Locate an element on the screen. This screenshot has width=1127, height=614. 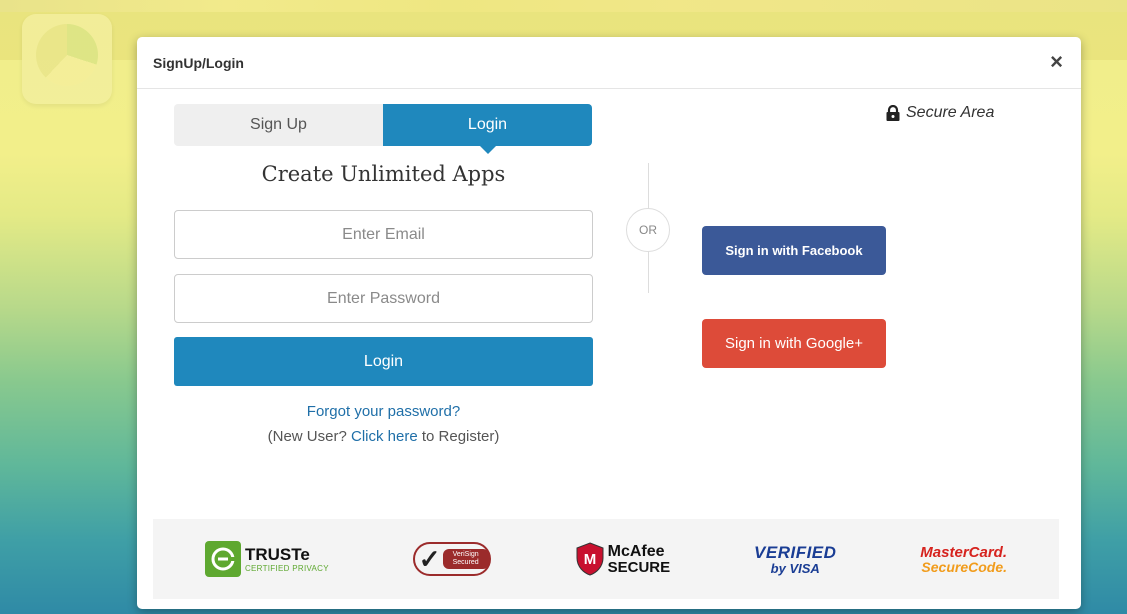
app-logo-pie is located at coordinates (67, 55).